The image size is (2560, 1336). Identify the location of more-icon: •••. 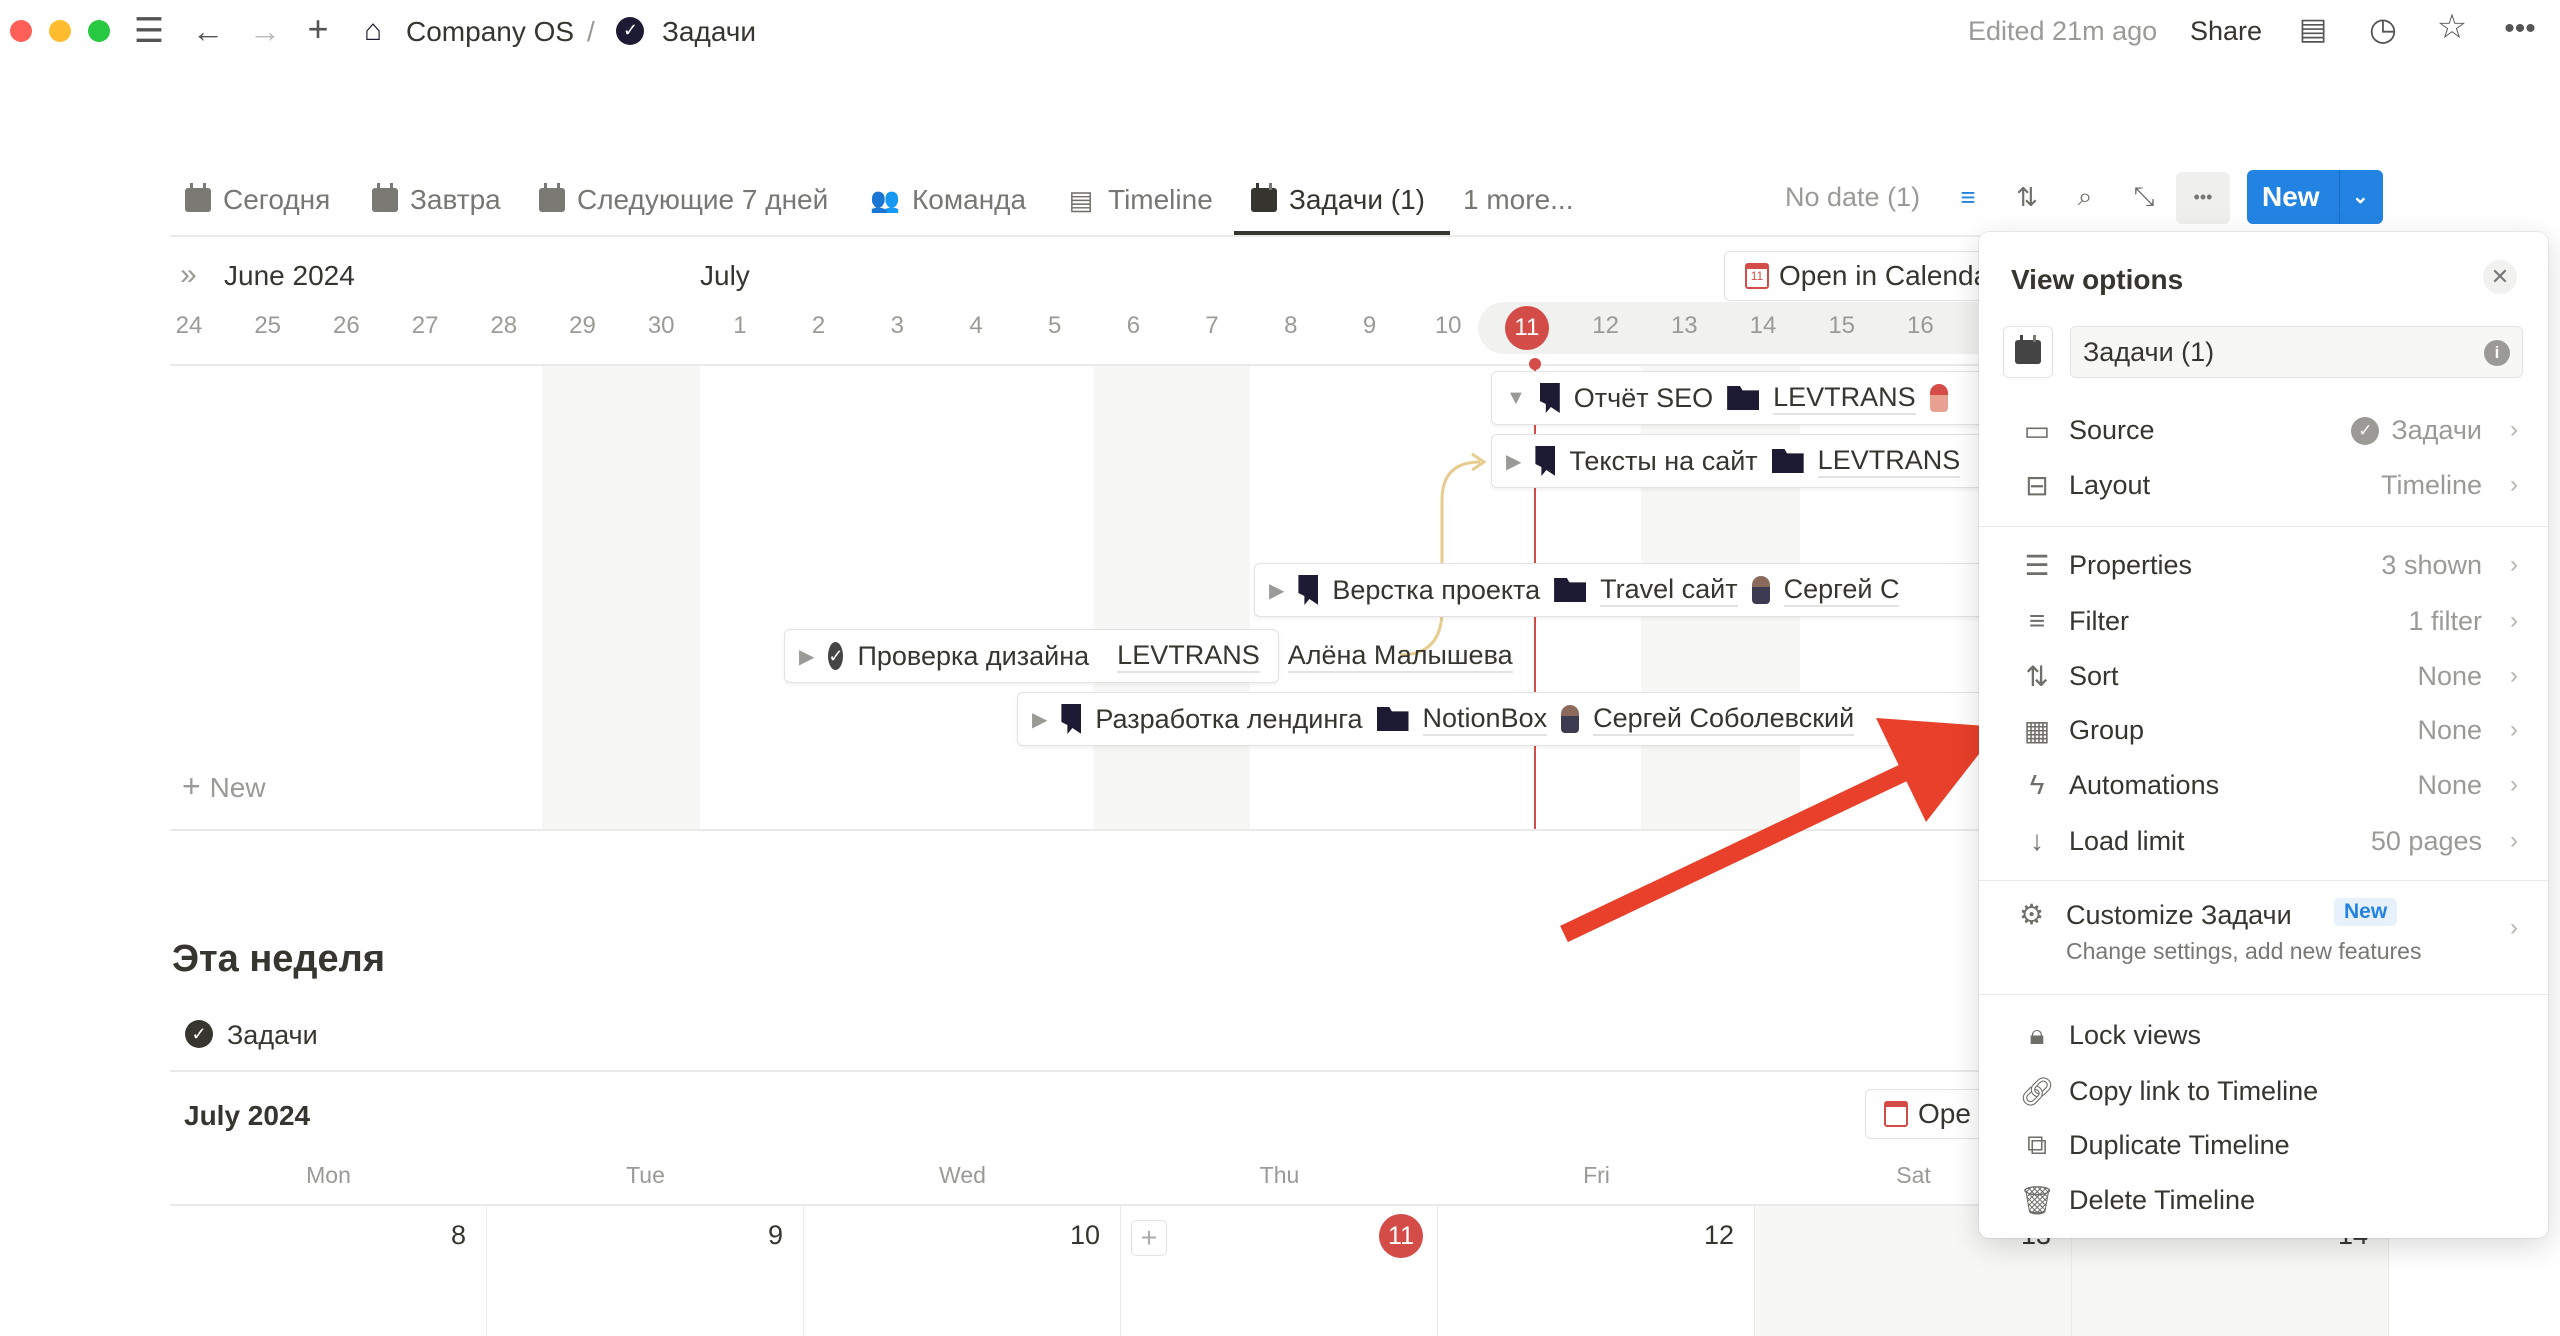
(2520, 28).